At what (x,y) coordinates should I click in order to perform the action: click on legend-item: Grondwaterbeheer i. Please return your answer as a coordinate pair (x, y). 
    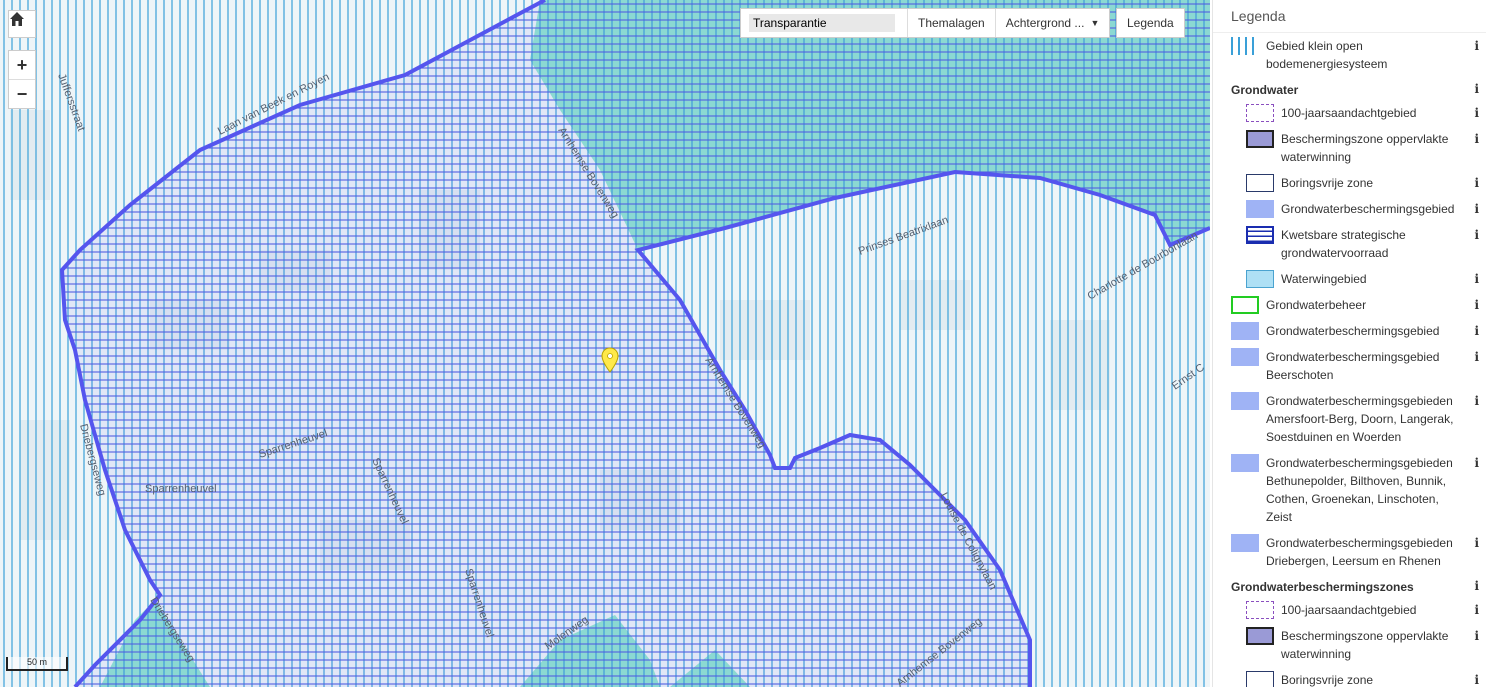
    Looking at the image, I should click on (1349, 305).